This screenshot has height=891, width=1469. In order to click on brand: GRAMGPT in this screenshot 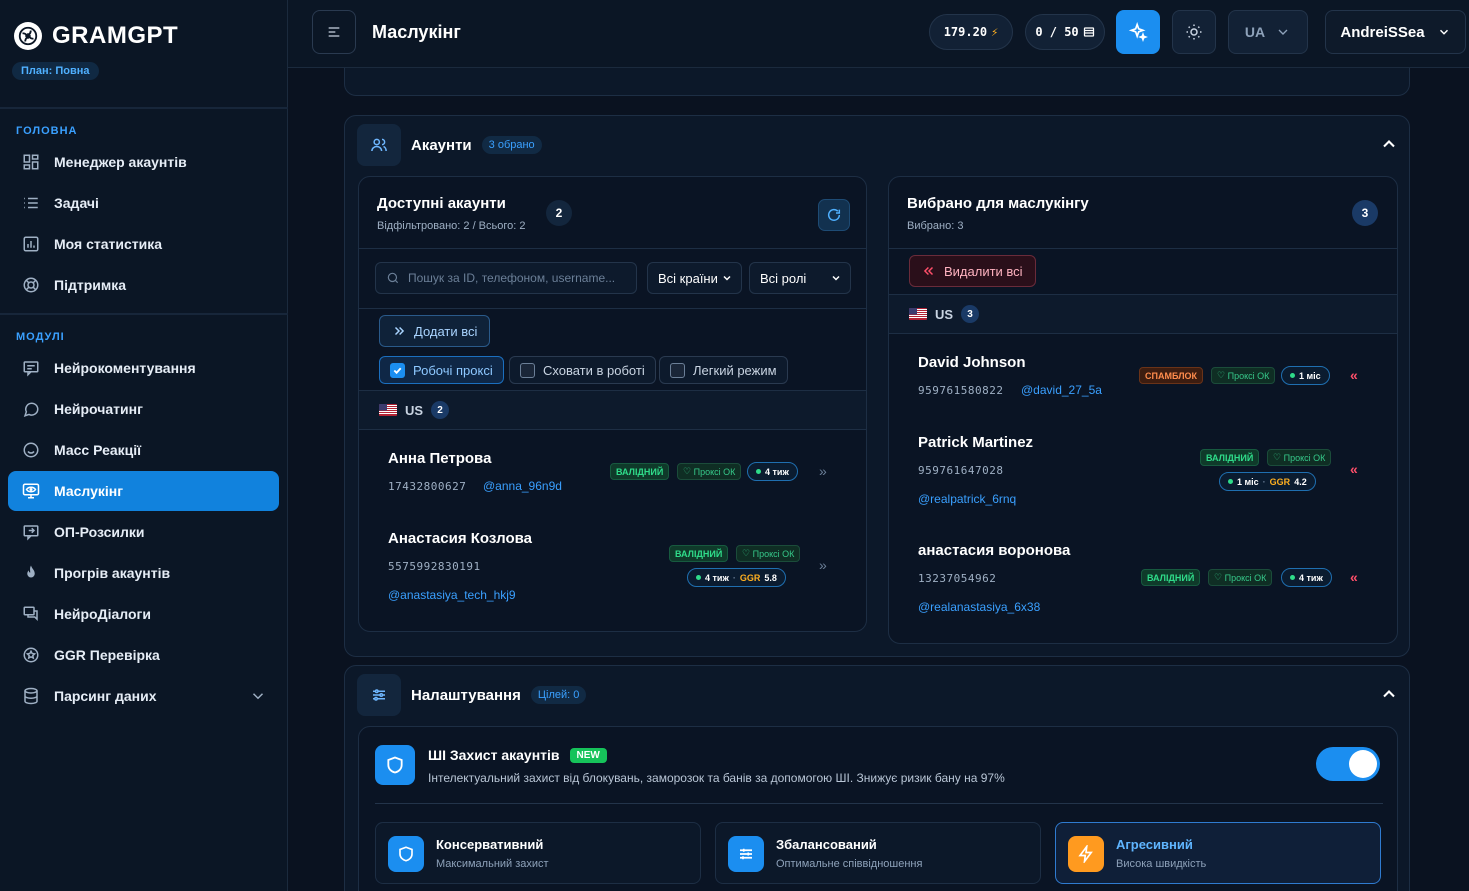, I will do `click(96, 36)`.